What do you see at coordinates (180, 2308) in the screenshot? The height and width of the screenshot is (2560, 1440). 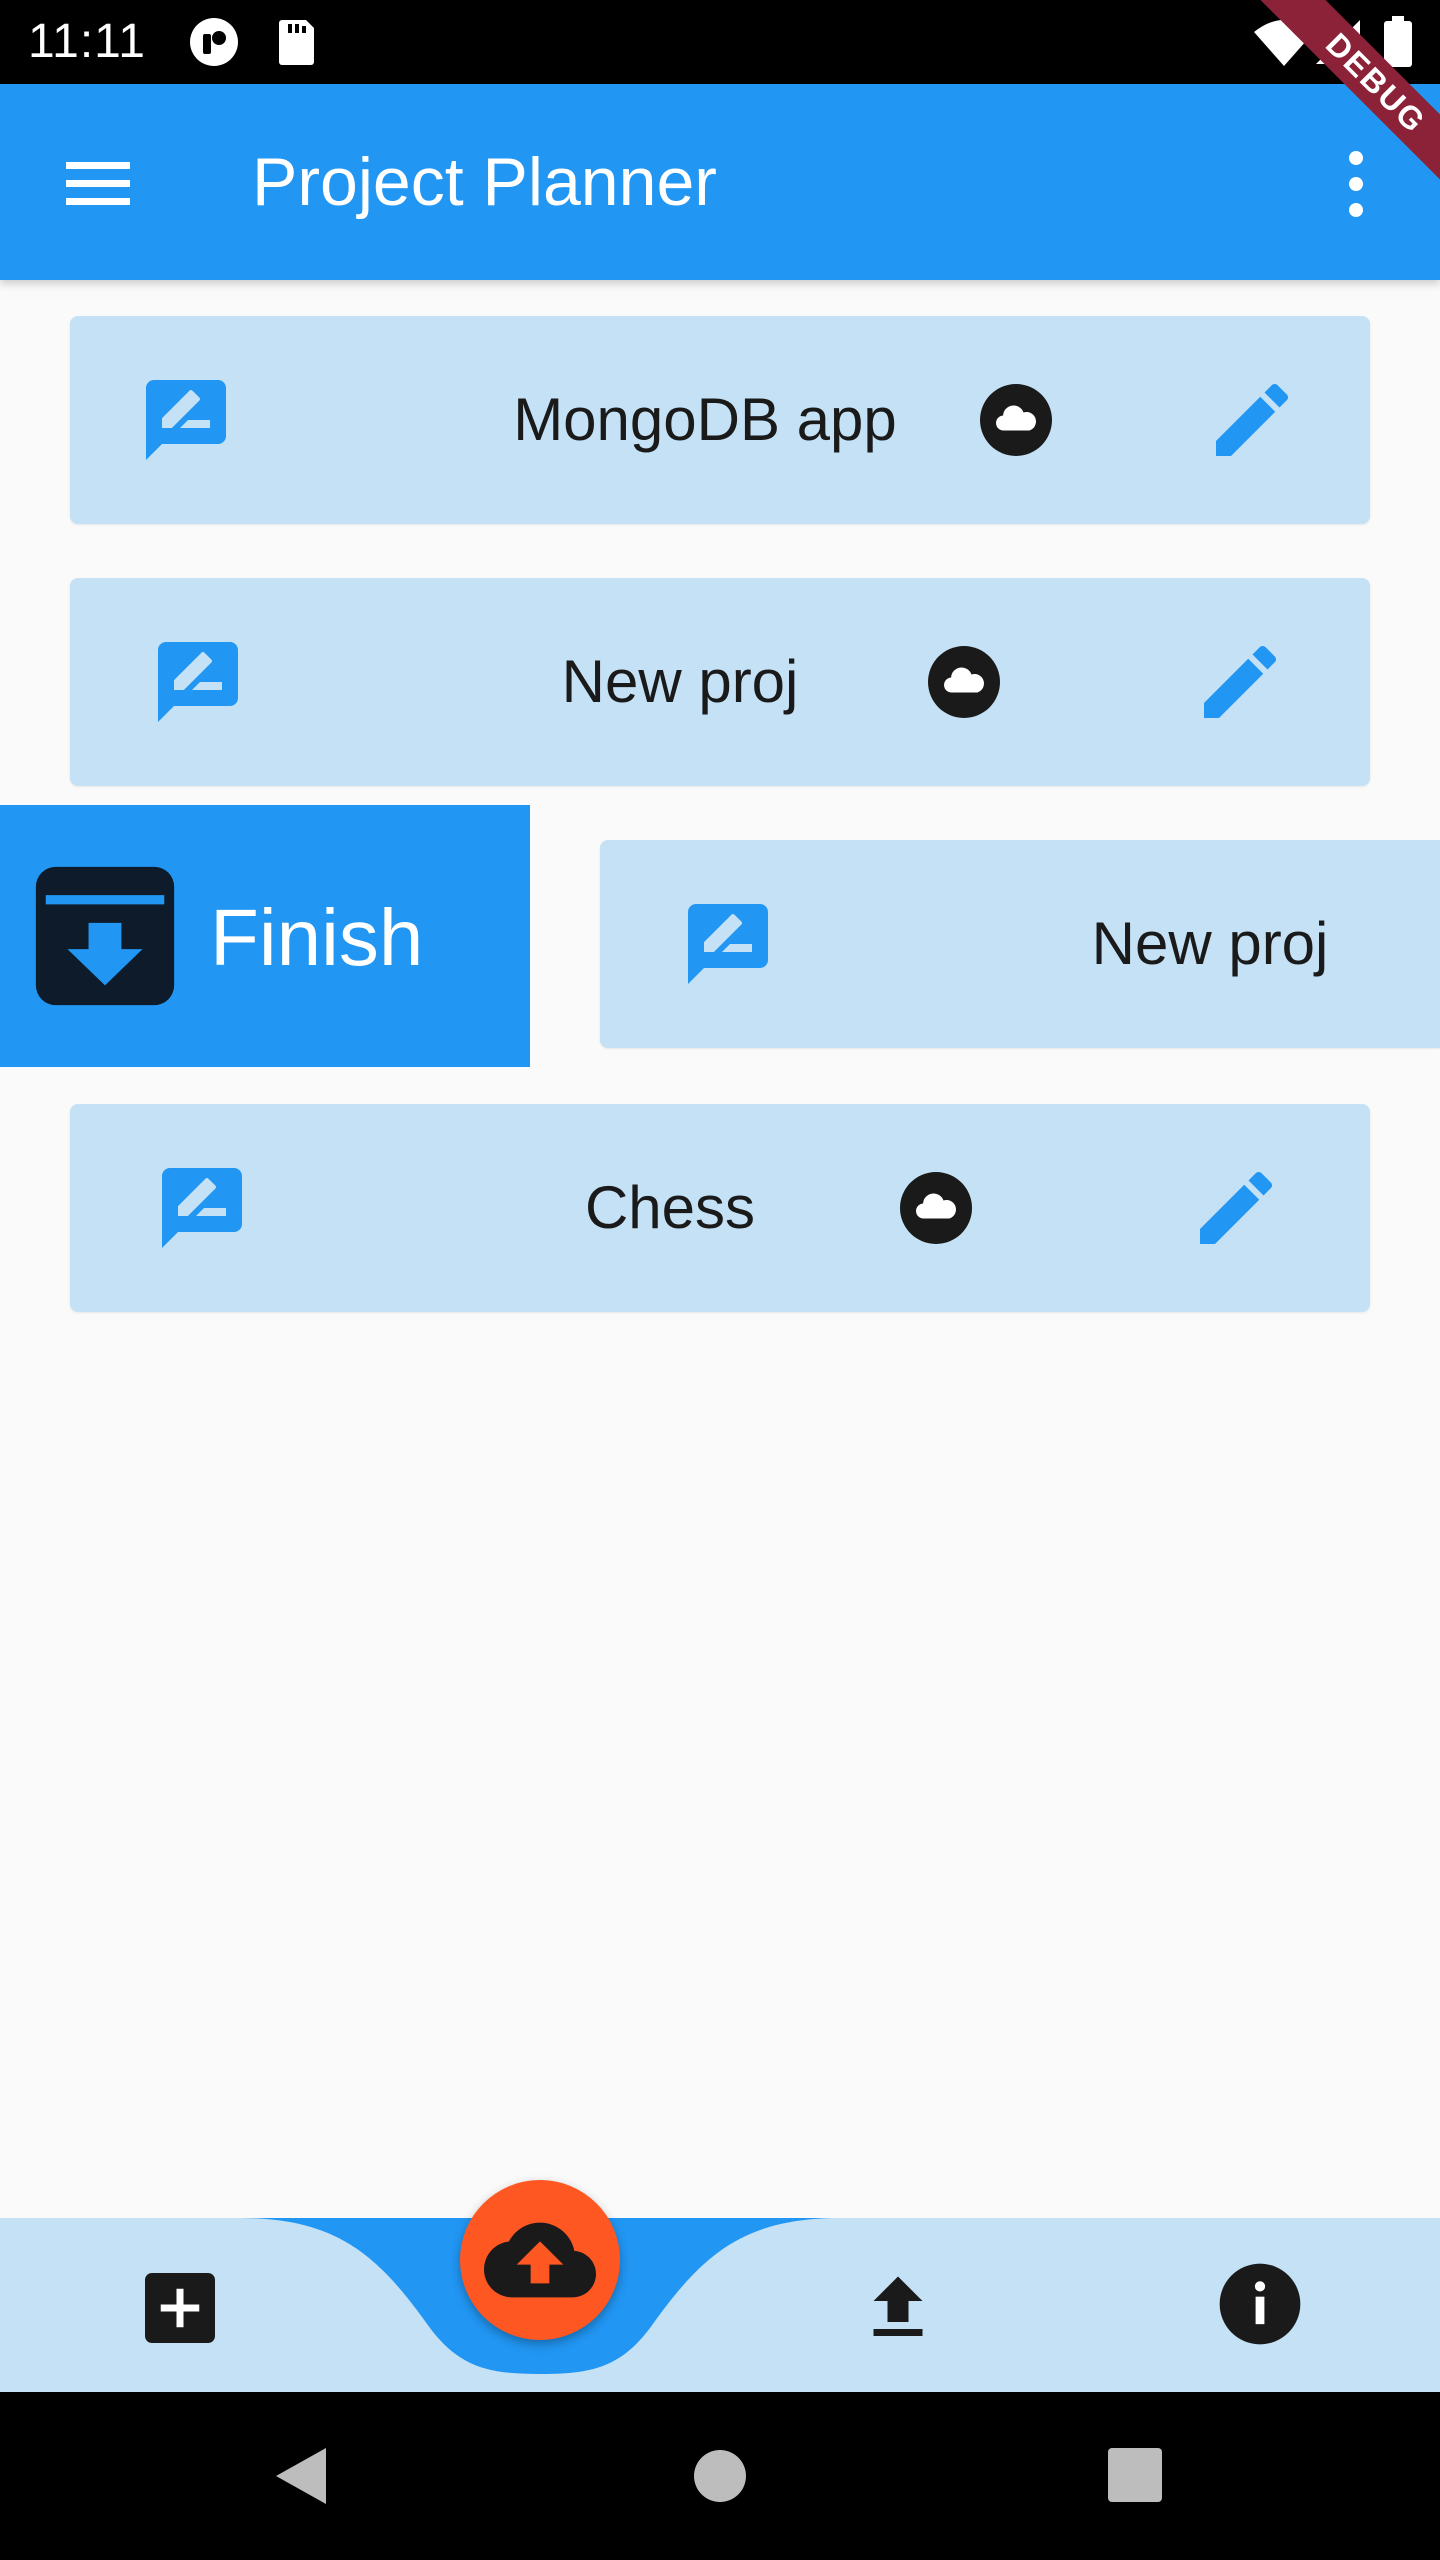 I see `add-box-icon` at bounding box center [180, 2308].